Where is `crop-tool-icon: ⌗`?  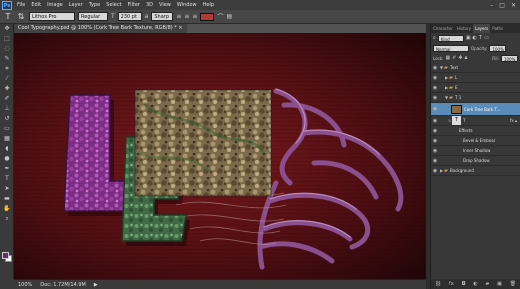 crop-tool-icon: ⌗ is located at coordinates (7, 69).